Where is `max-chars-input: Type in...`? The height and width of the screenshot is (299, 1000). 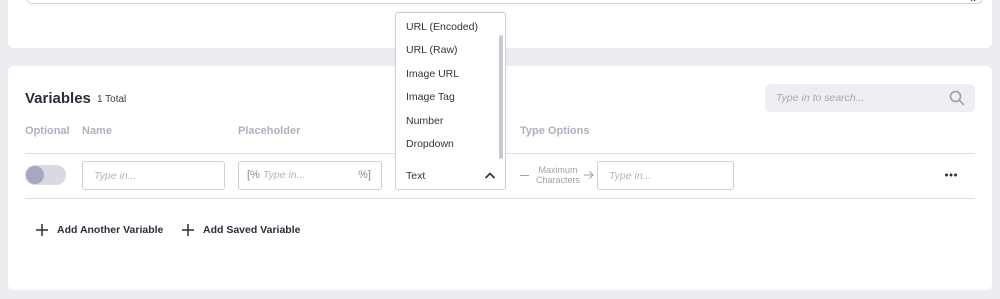
max-chars-input: Type in... is located at coordinates (665, 175).